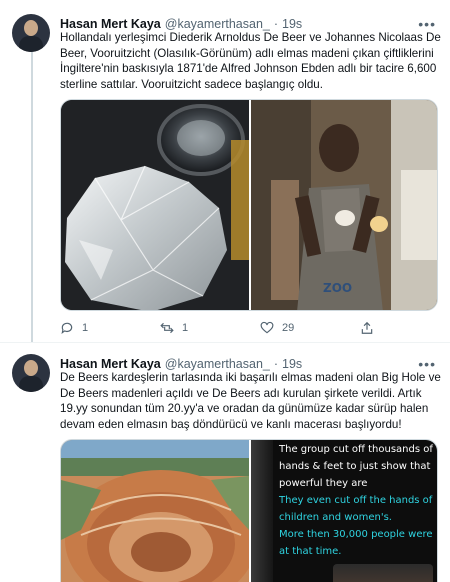 The image size is (450, 582). Describe the element at coordinates (185, 328) in the screenshot. I see `retweet-count: 1` at that location.